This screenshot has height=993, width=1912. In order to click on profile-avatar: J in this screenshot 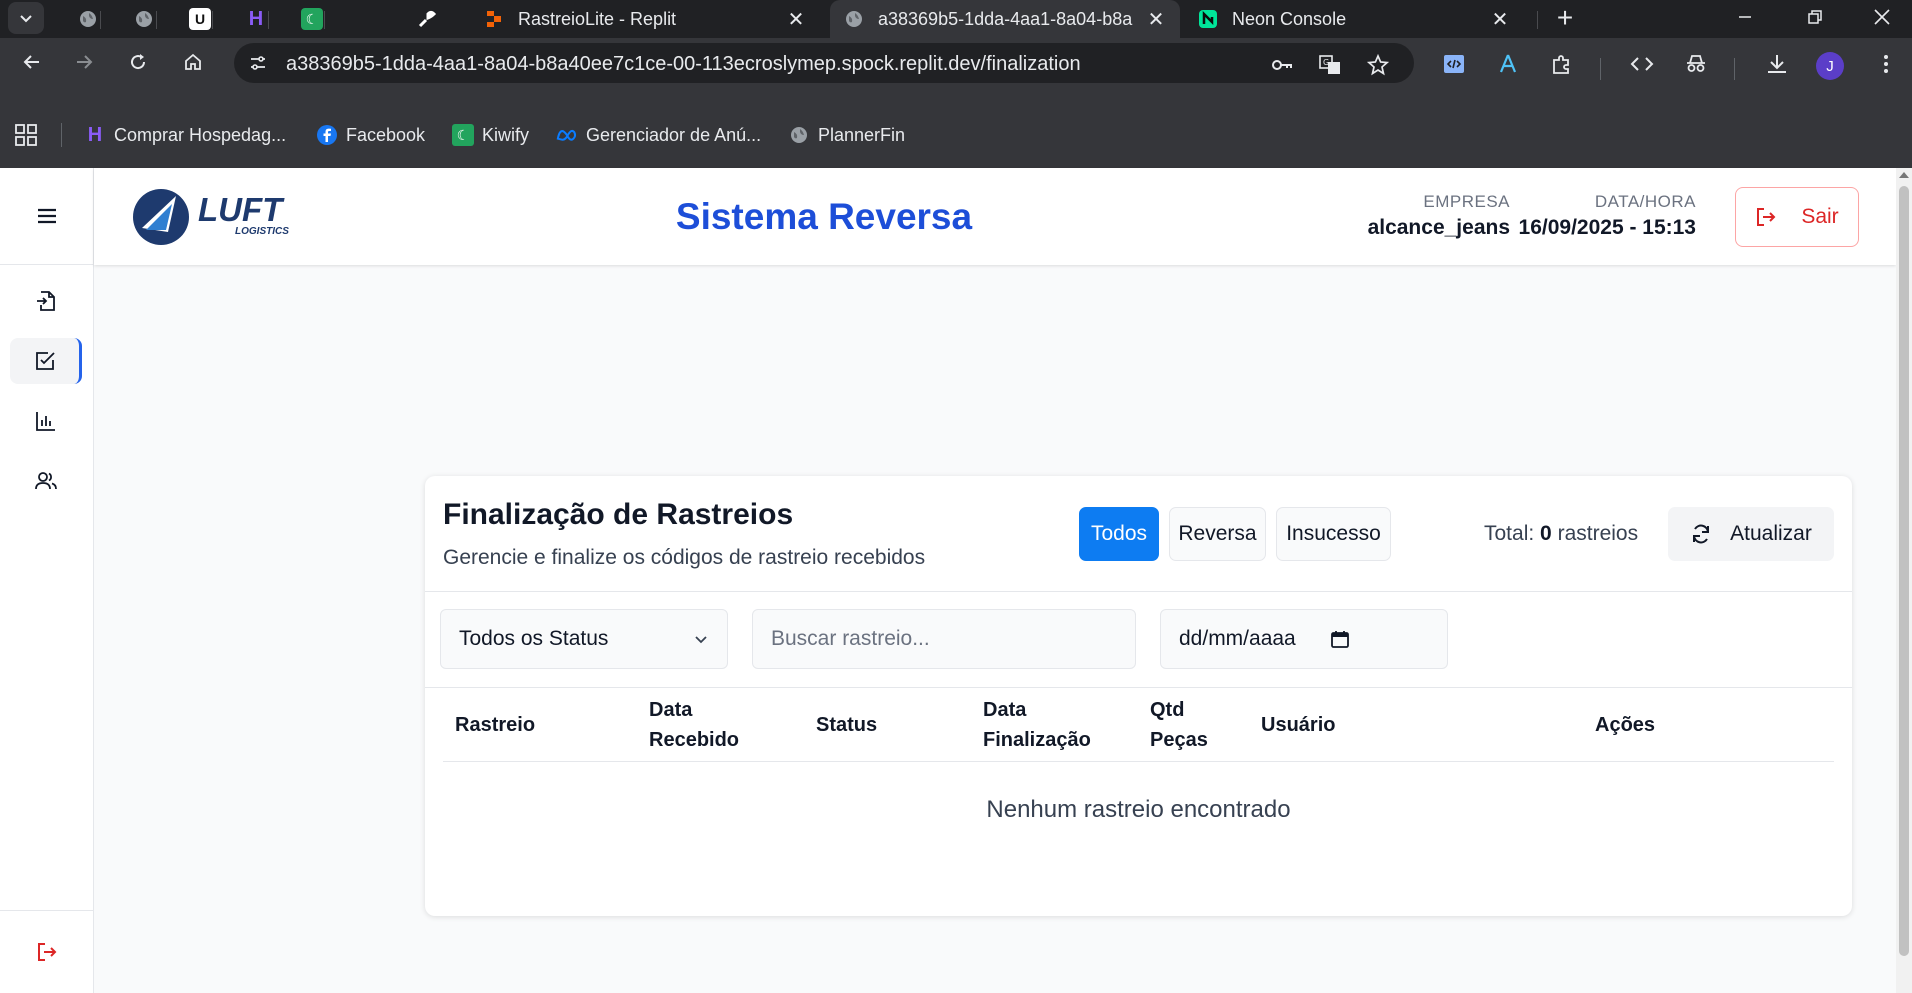, I will do `click(1830, 66)`.